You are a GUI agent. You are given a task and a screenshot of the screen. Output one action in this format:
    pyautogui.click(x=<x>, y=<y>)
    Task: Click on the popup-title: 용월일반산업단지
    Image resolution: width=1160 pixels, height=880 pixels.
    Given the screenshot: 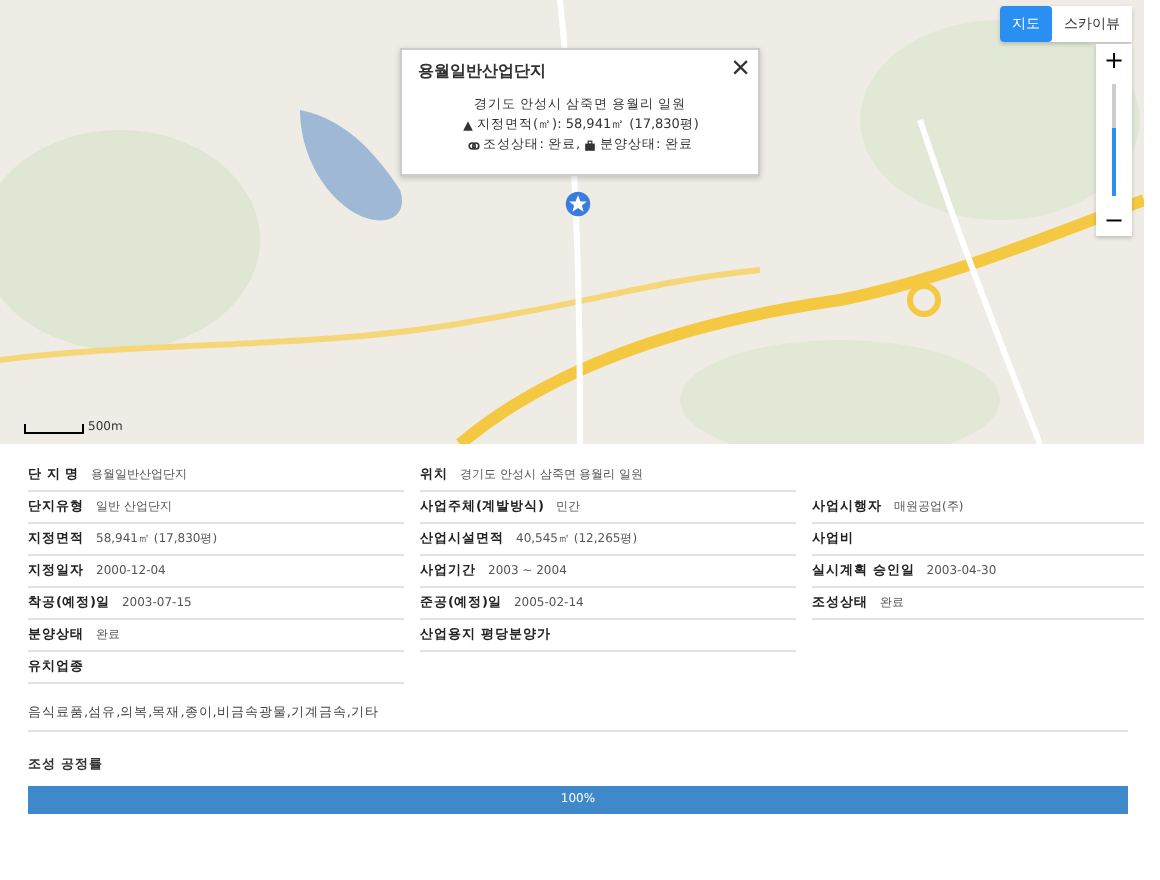 What is the action you would take?
    pyautogui.click(x=482, y=70)
    